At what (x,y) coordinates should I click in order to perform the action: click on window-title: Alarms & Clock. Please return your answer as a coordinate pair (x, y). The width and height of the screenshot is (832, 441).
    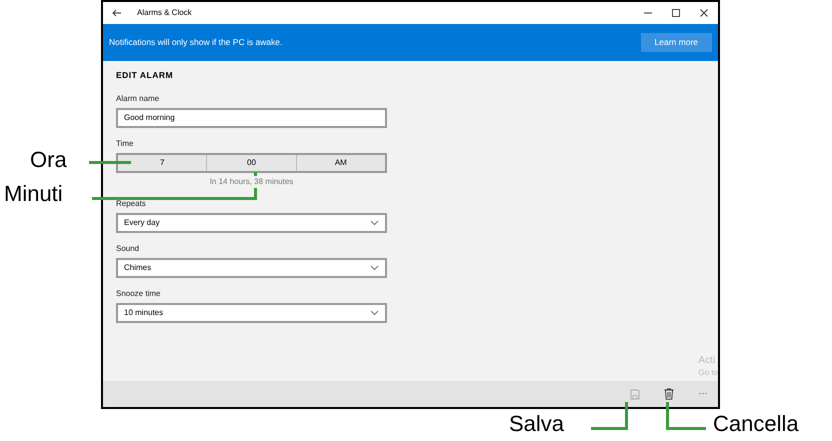
    Looking at the image, I should click on (164, 13).